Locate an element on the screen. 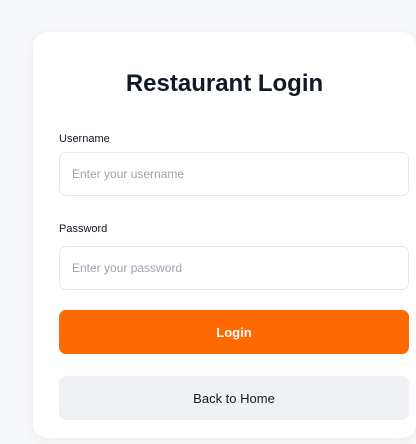 The image size is (416, 444). back-to-home-button: Back to Home is located at coordinates (234, 398).